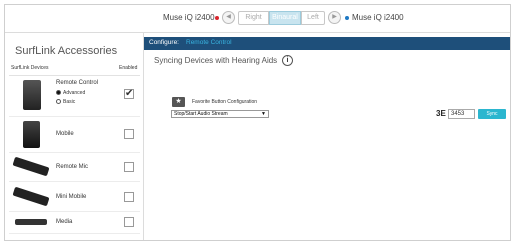 Image resolution: width=515 pixels, height=245 pixels. I want to click on device-label: Remote Mic, so click(72, 167).